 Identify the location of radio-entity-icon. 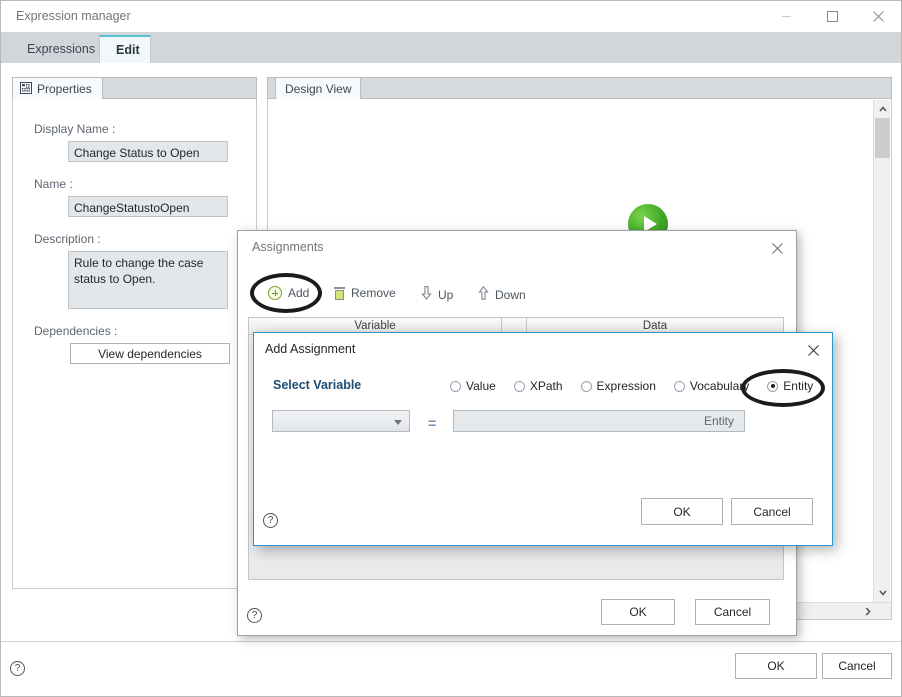
(773, 386).